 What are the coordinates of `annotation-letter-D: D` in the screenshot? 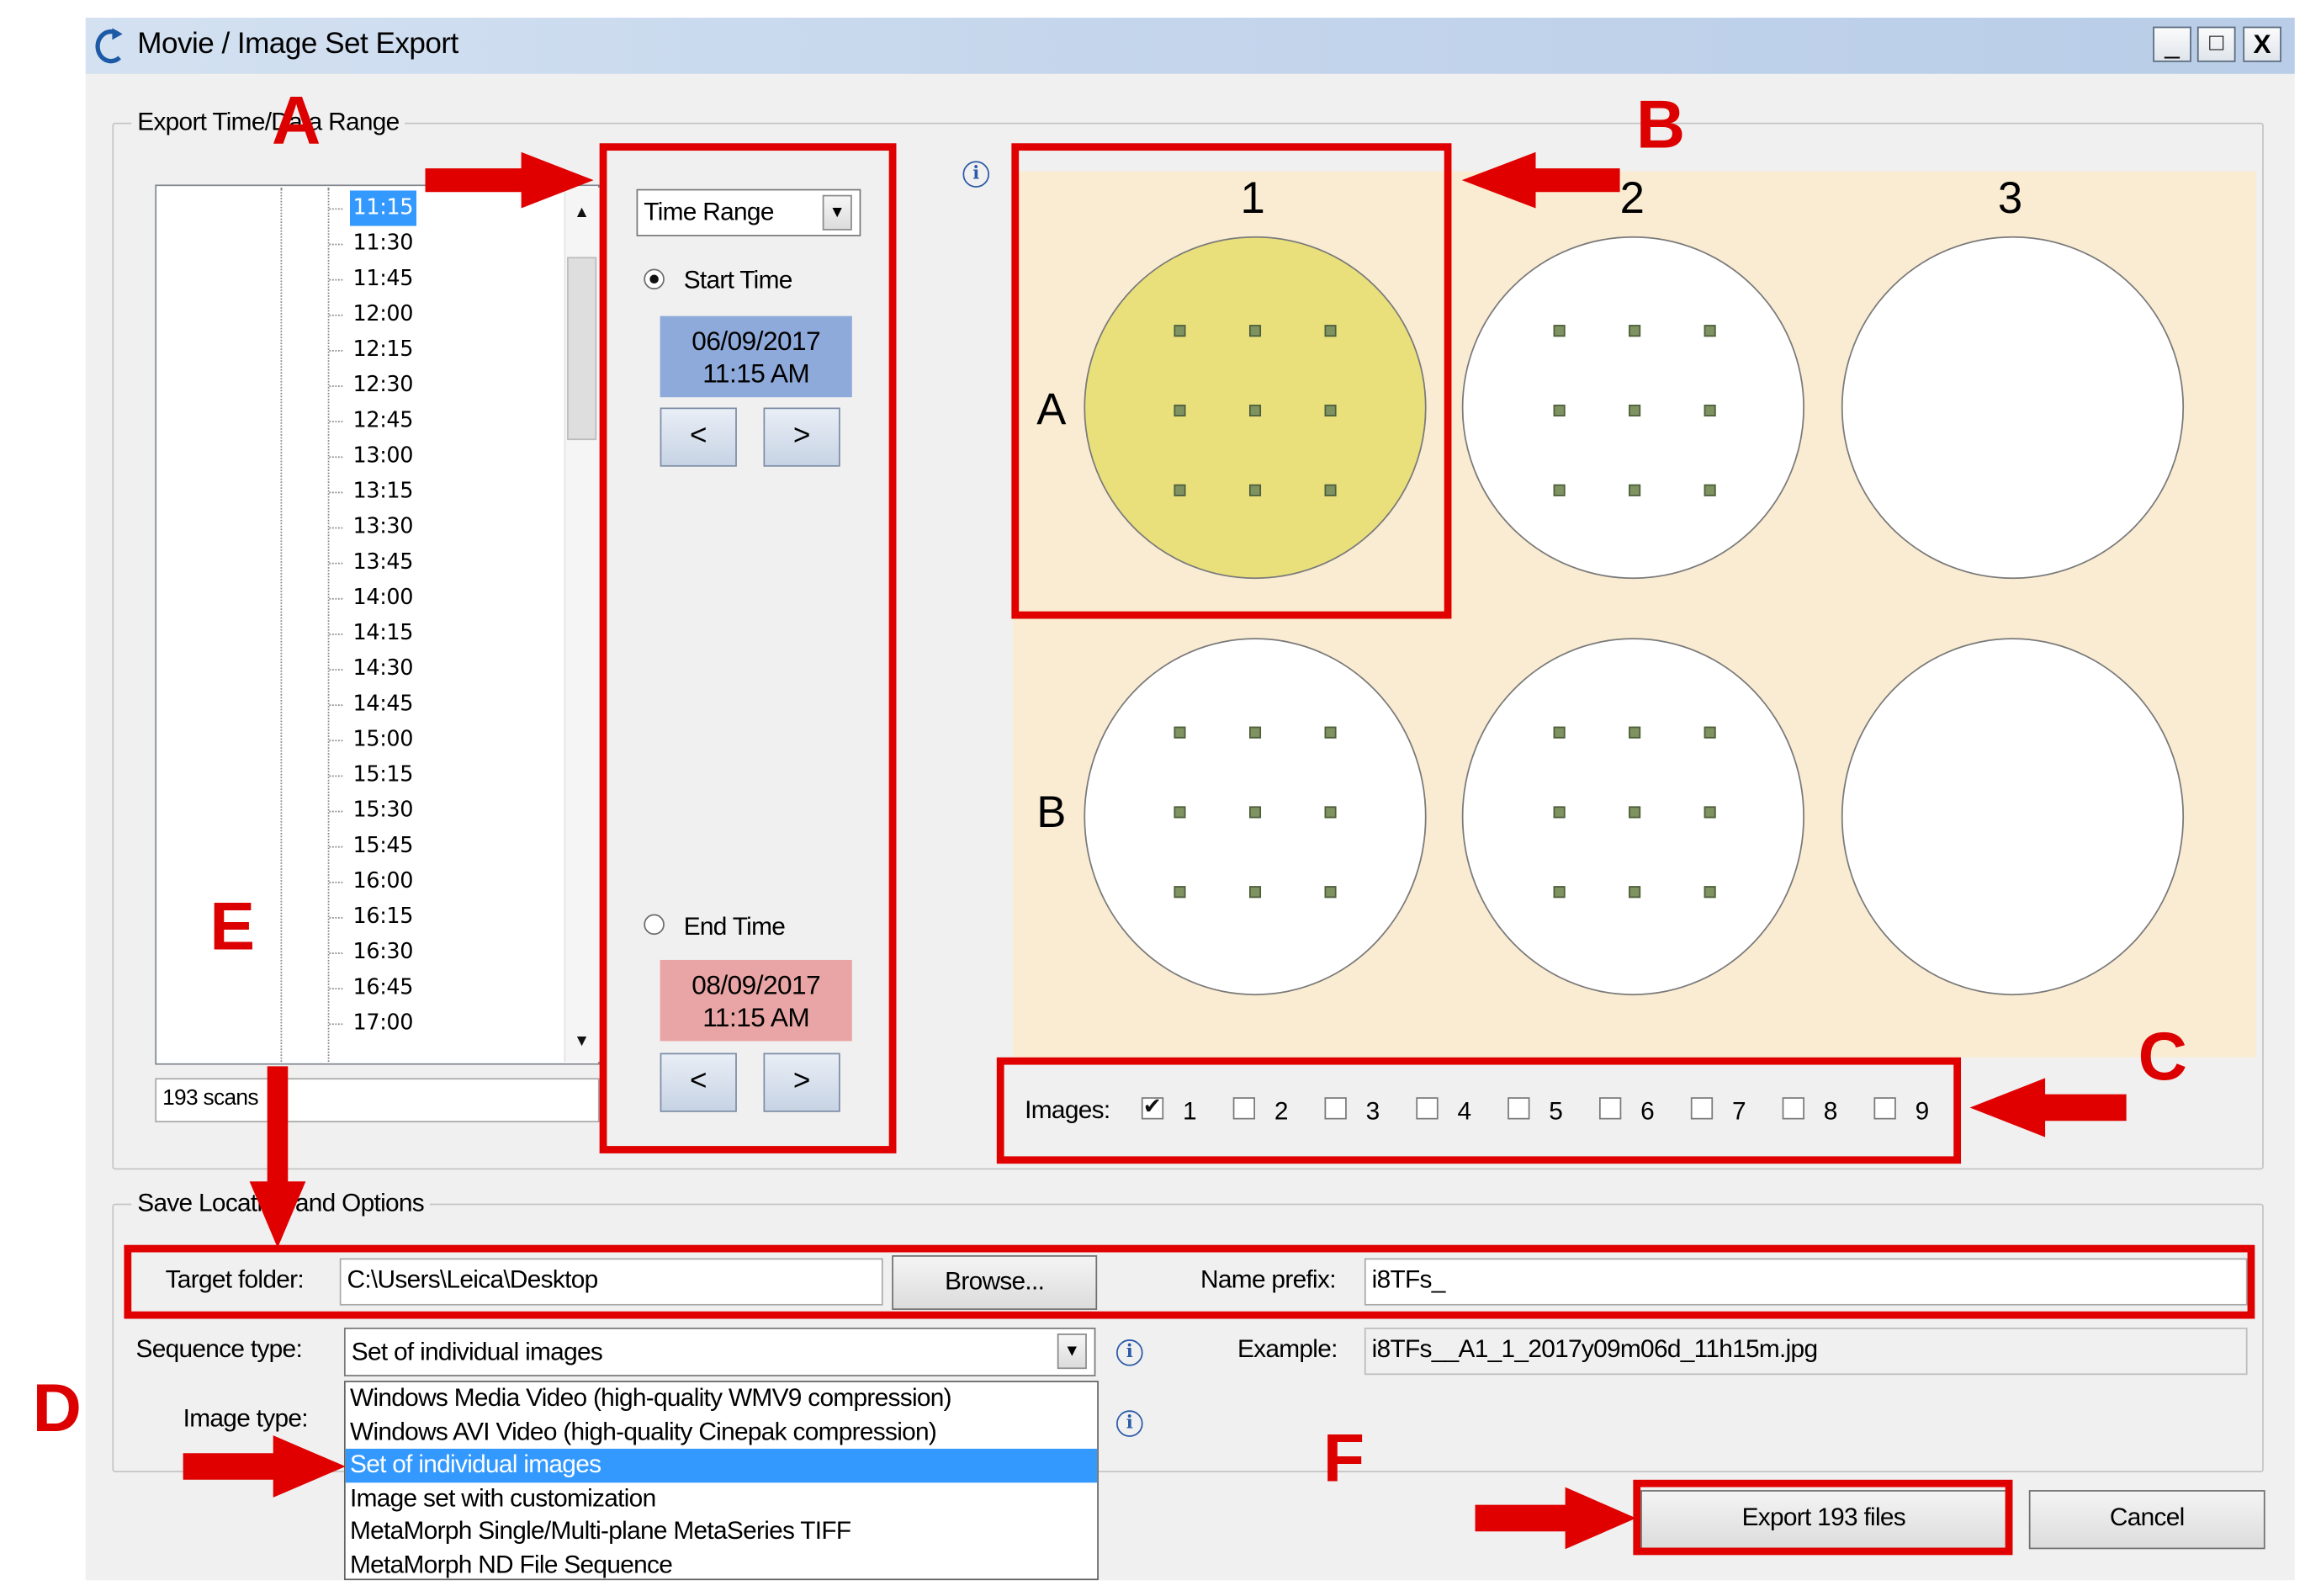 It's located at (57, 1407).